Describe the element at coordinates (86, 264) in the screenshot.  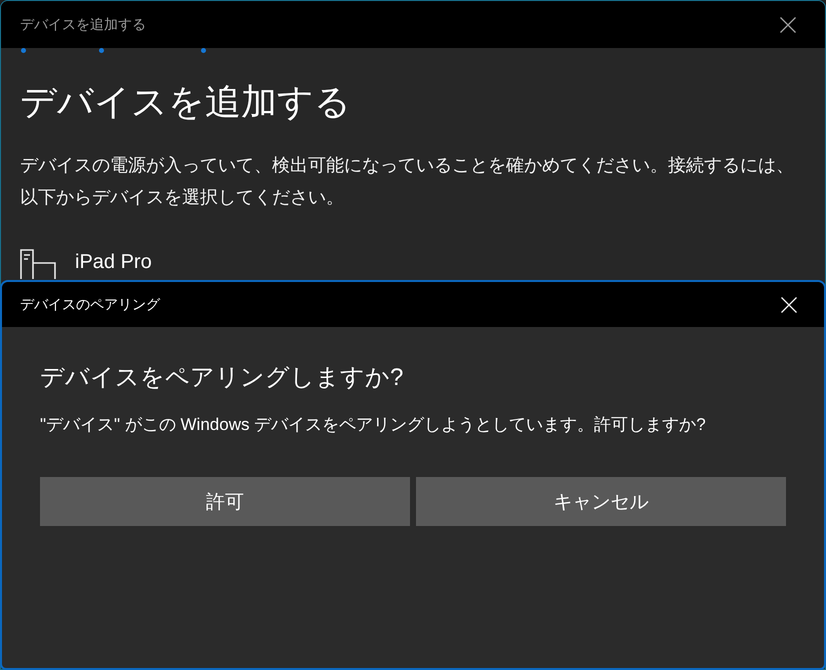
I see `device-list-item: iPad Pro` at that location.